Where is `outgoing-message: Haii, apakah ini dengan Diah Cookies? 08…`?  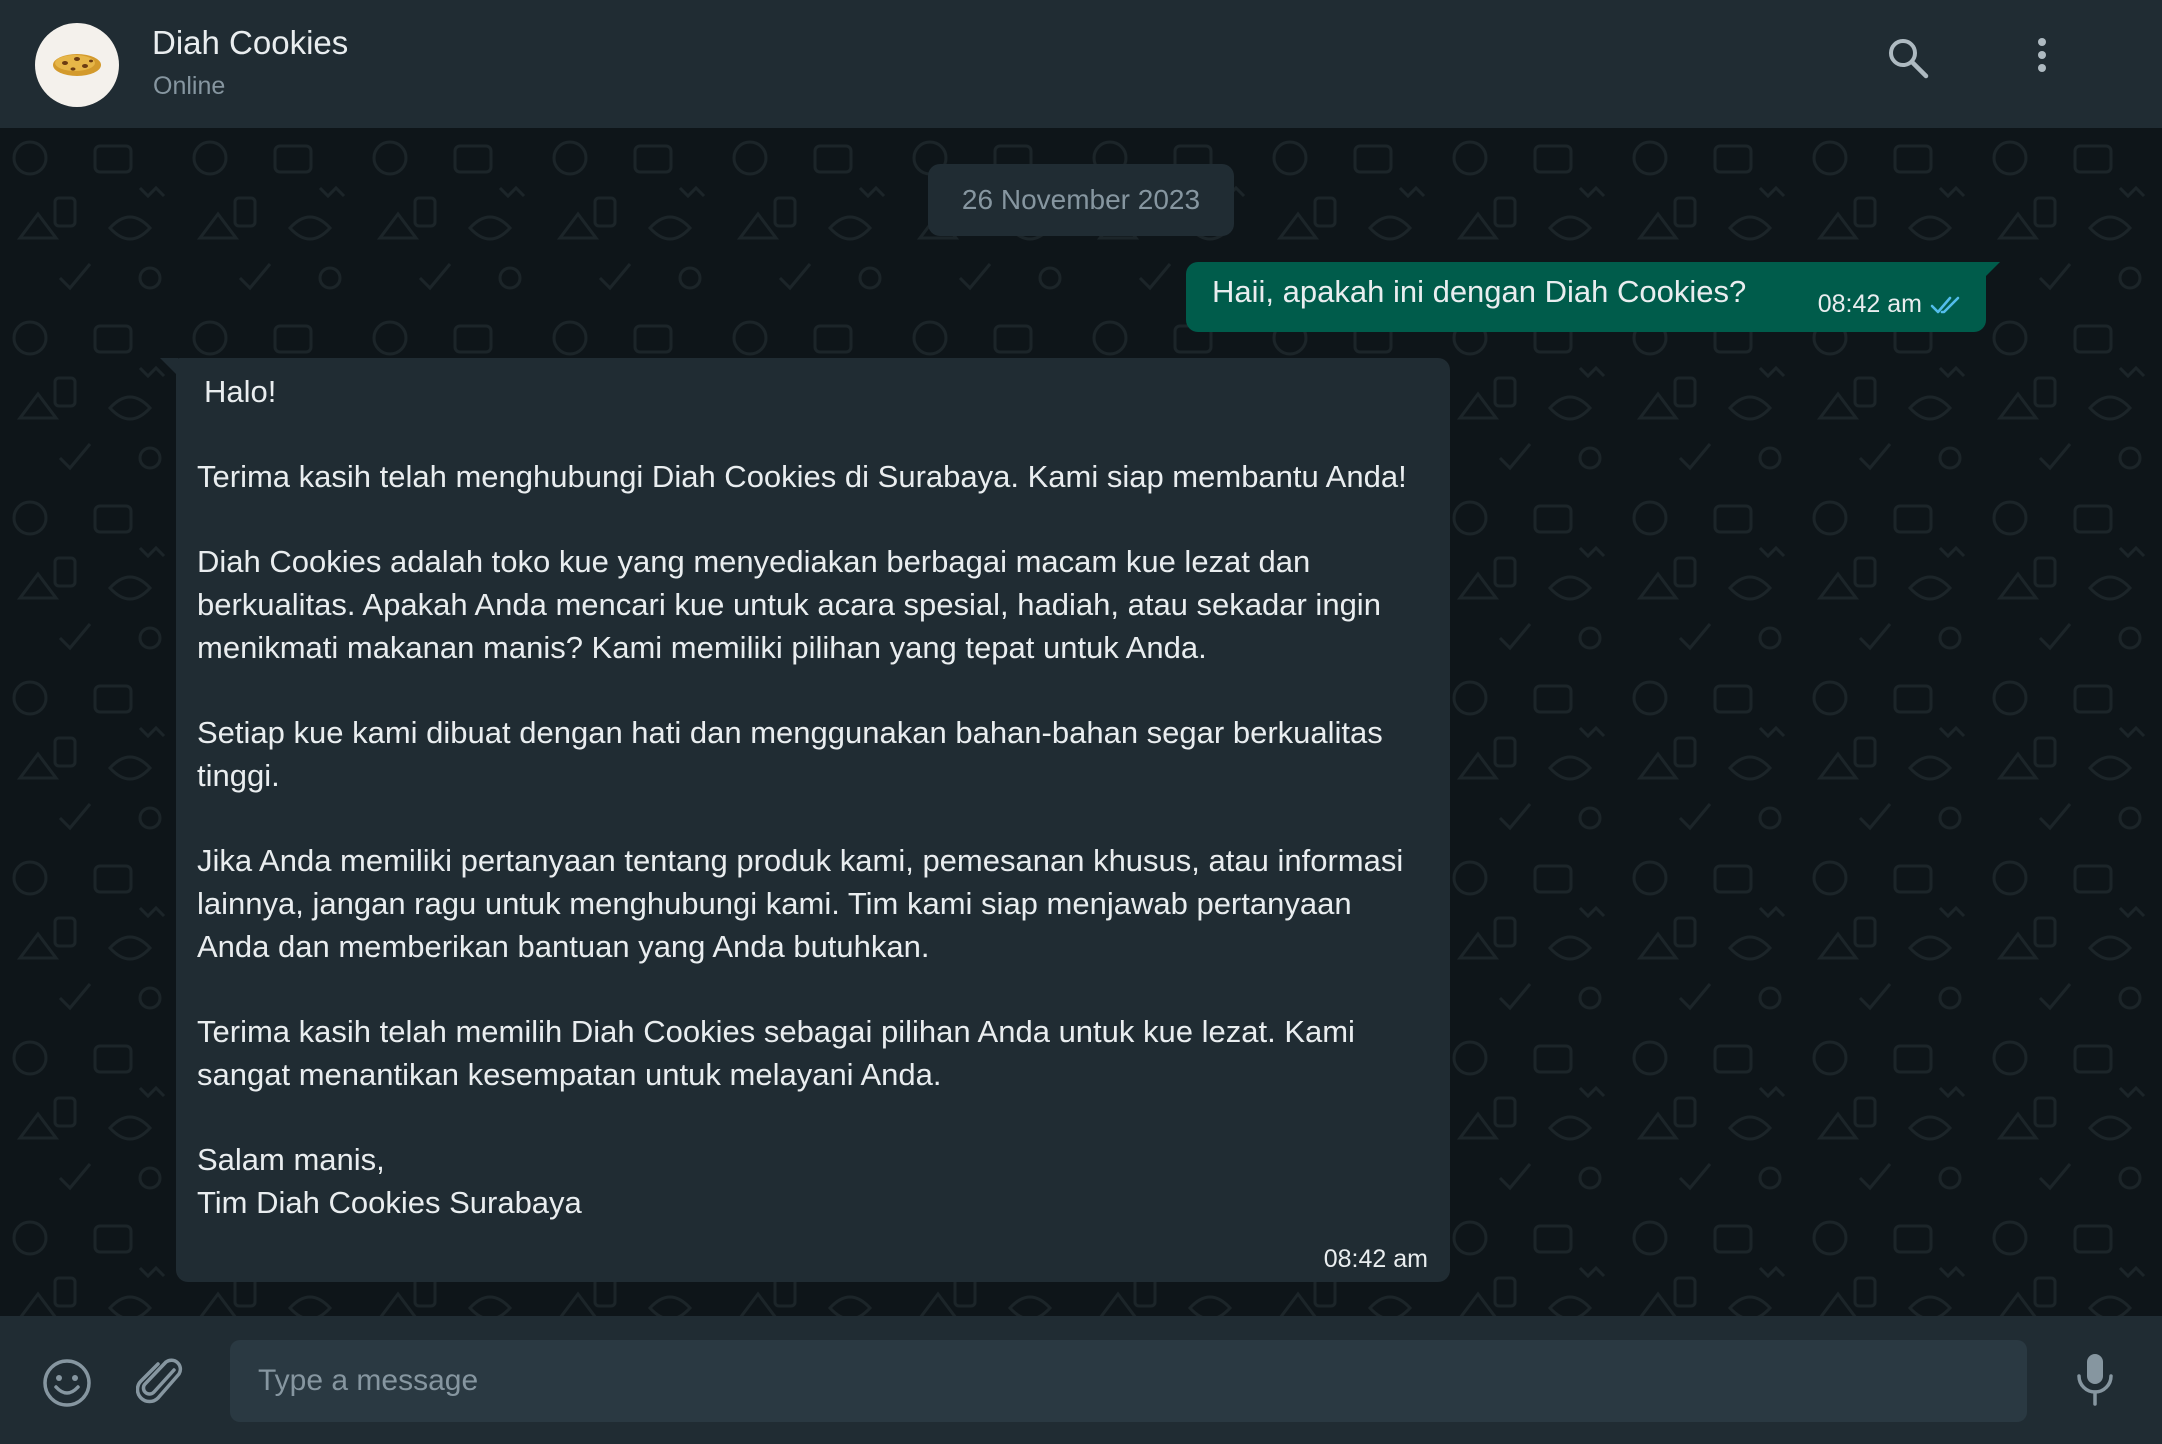 outgoing-message: Haii, apakah ini dengan Diah Cookies? 08… is located at coordinates (1593, 297).